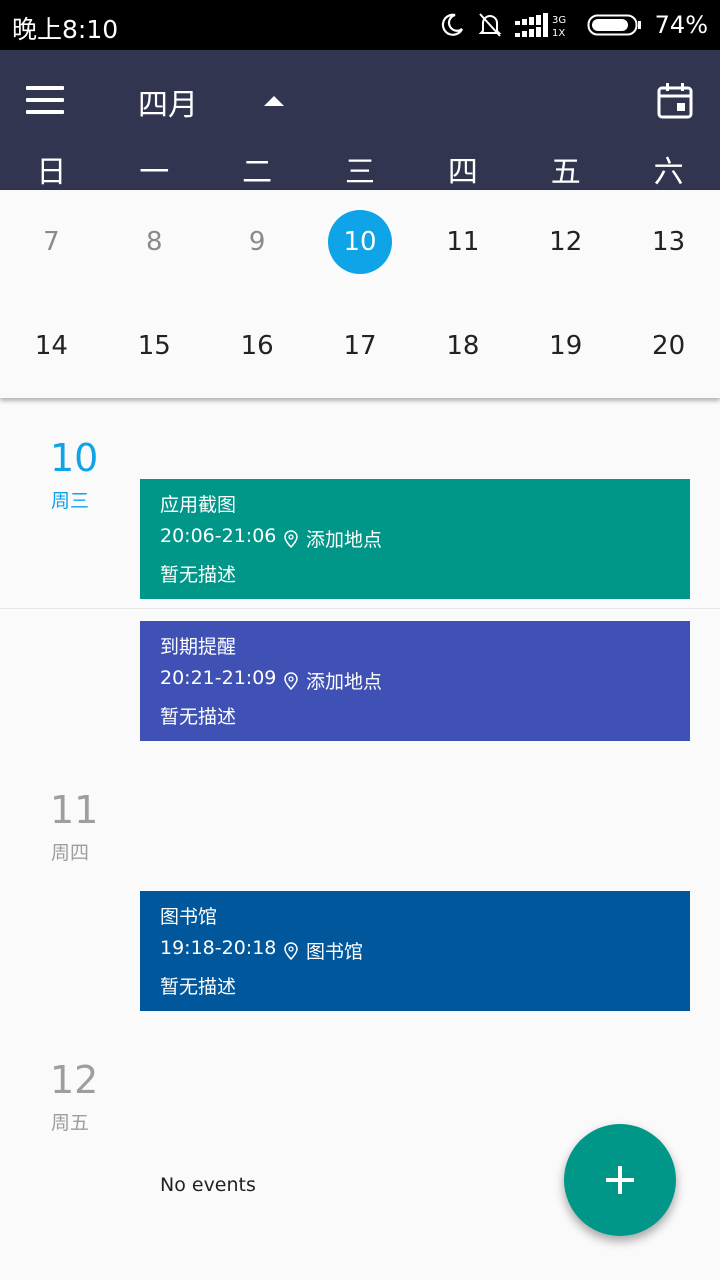  I want to click on battery-icon, so click(614, 25).